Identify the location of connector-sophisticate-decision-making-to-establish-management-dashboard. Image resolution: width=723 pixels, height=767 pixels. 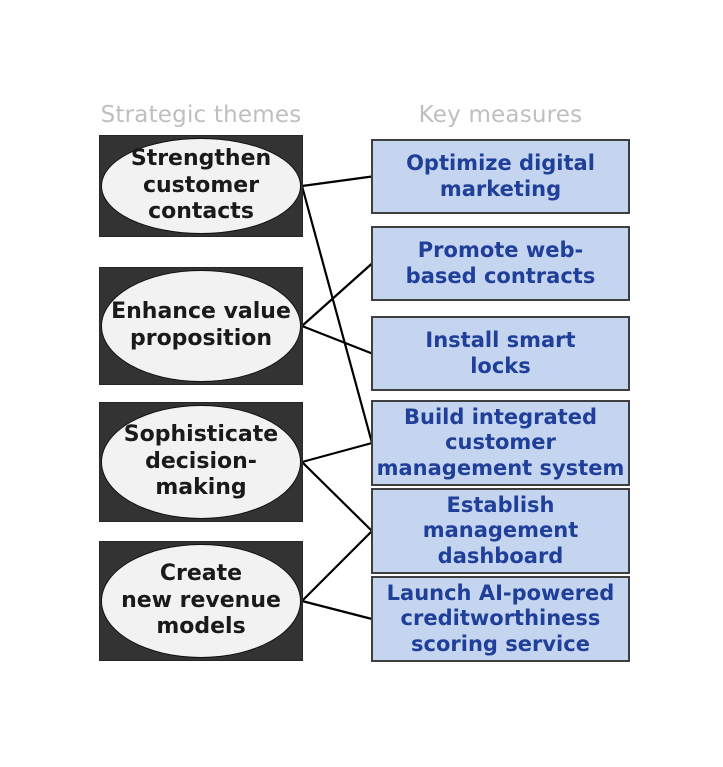
(337, 496).